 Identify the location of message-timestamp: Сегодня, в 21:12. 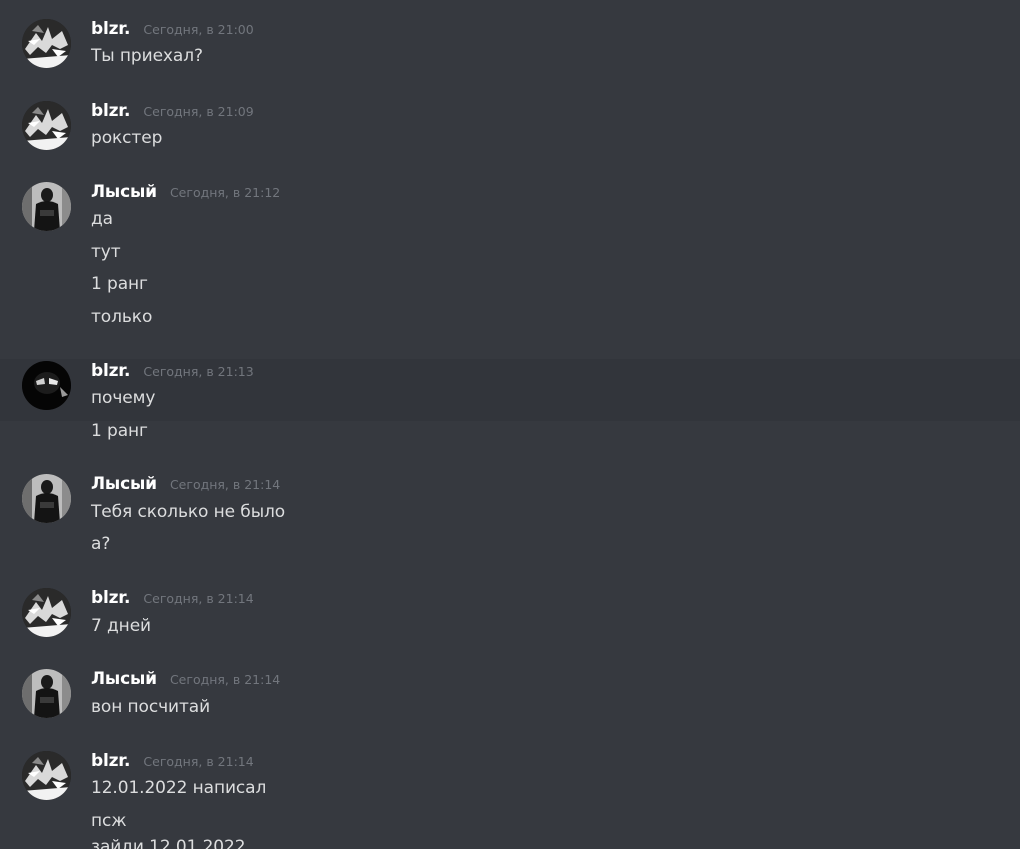
(225, 192).